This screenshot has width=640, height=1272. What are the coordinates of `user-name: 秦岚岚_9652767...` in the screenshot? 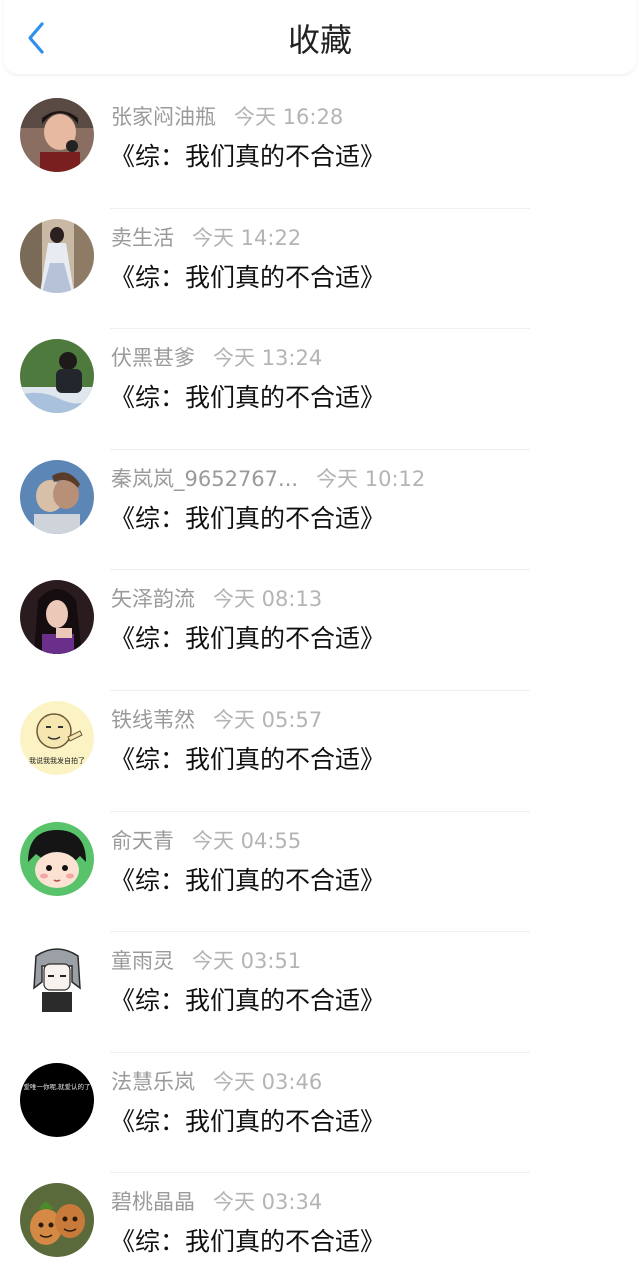 It's located at (204, 479).